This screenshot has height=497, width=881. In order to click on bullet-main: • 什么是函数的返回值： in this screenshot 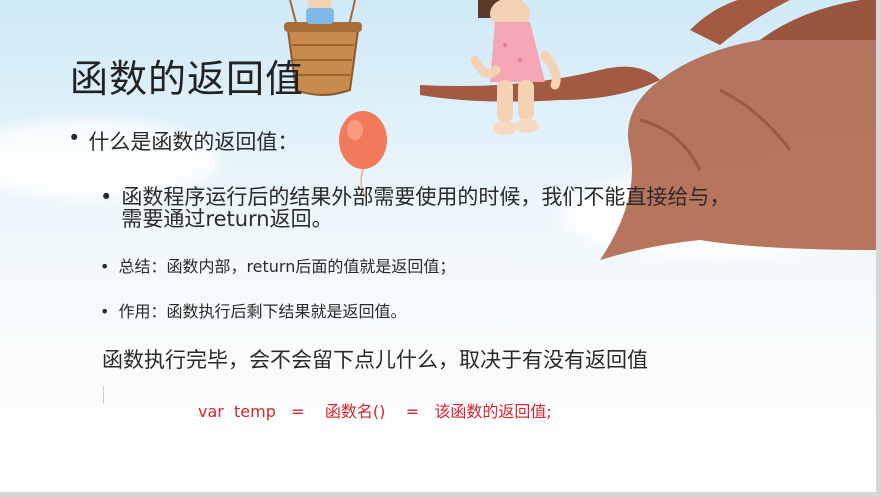, I will do `click(183, 141)`.